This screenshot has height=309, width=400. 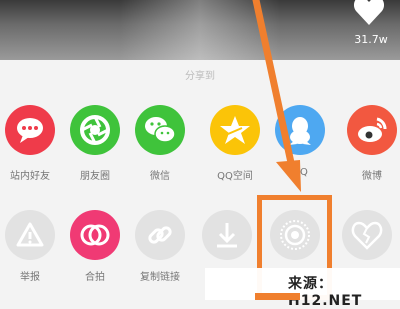 I want to click on weibo-icon, so click(x=372, y=130).